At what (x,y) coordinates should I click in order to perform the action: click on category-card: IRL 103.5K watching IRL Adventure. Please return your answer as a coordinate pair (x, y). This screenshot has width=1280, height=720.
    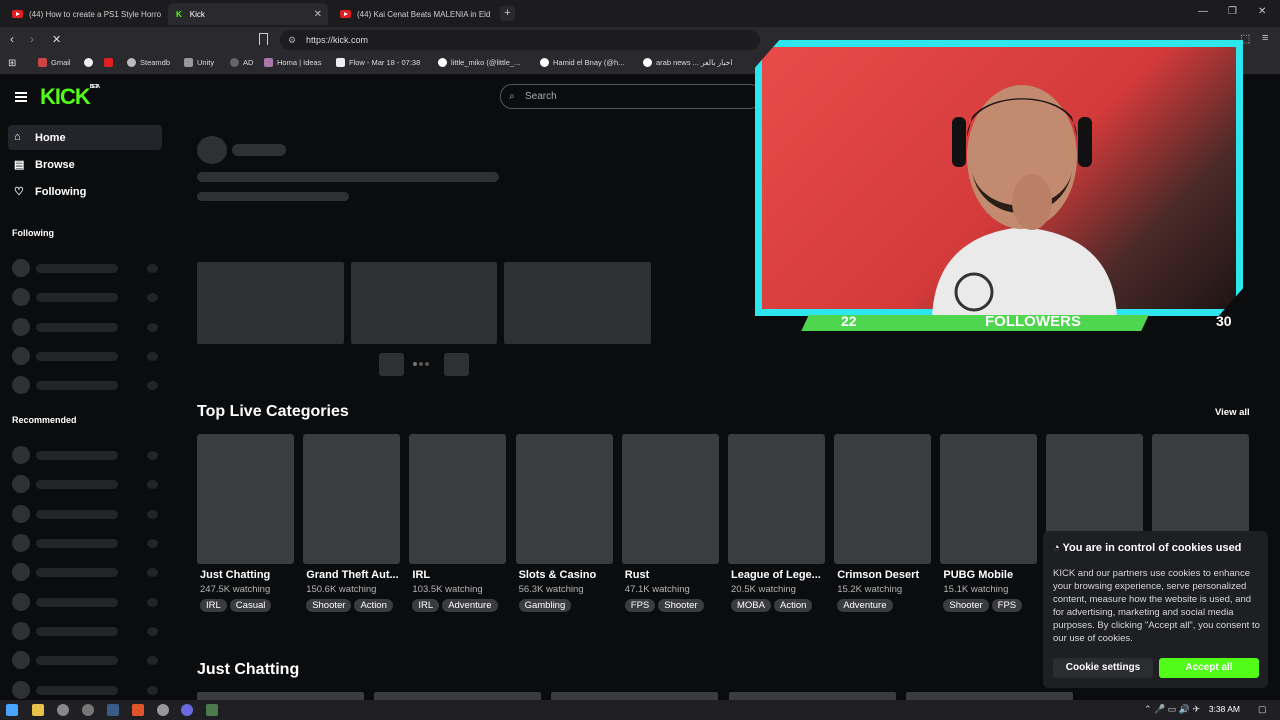
    Looking at the image, I should click on (458, 523).